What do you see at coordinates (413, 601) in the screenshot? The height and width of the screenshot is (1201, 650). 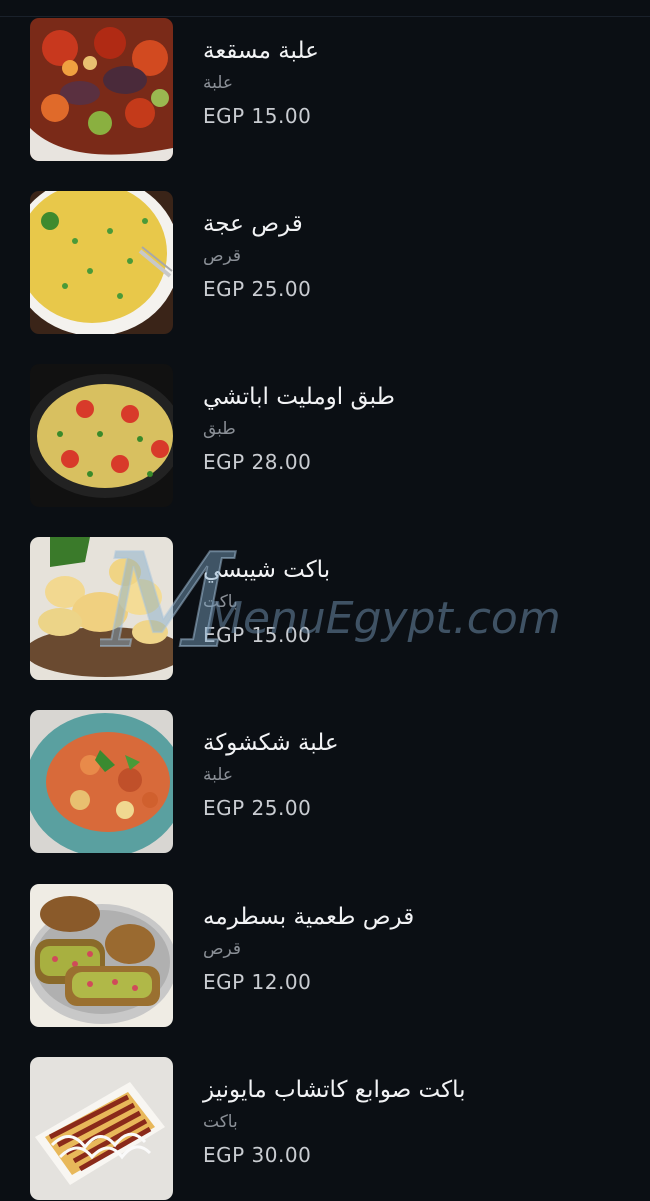 I see `item-info: باكت شيبسي باكت EGP 15.00` at bounding box center [413, 601].